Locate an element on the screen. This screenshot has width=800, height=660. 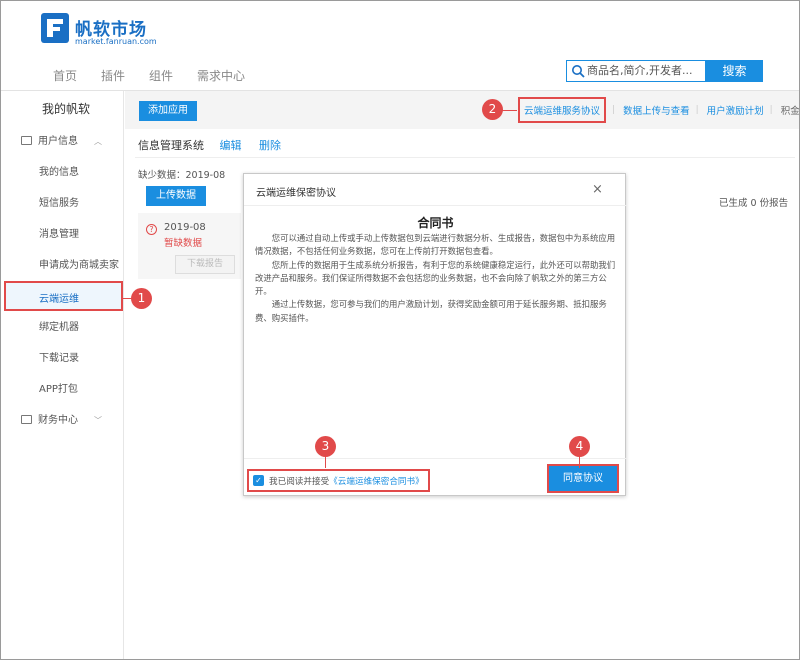
toolbar-links: 云端运维服务协议 | 数据上传与查看 | 用户激励计划 | 积金: ¥0 is located at coordinates (659, 110).